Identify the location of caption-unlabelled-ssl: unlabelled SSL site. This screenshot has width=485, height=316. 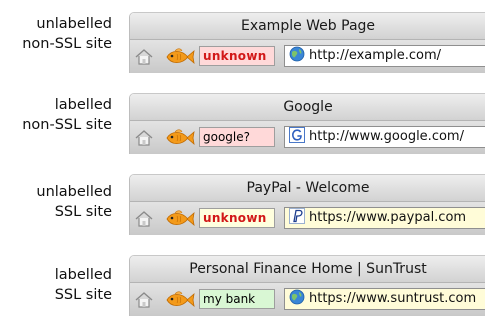
(56, 202).